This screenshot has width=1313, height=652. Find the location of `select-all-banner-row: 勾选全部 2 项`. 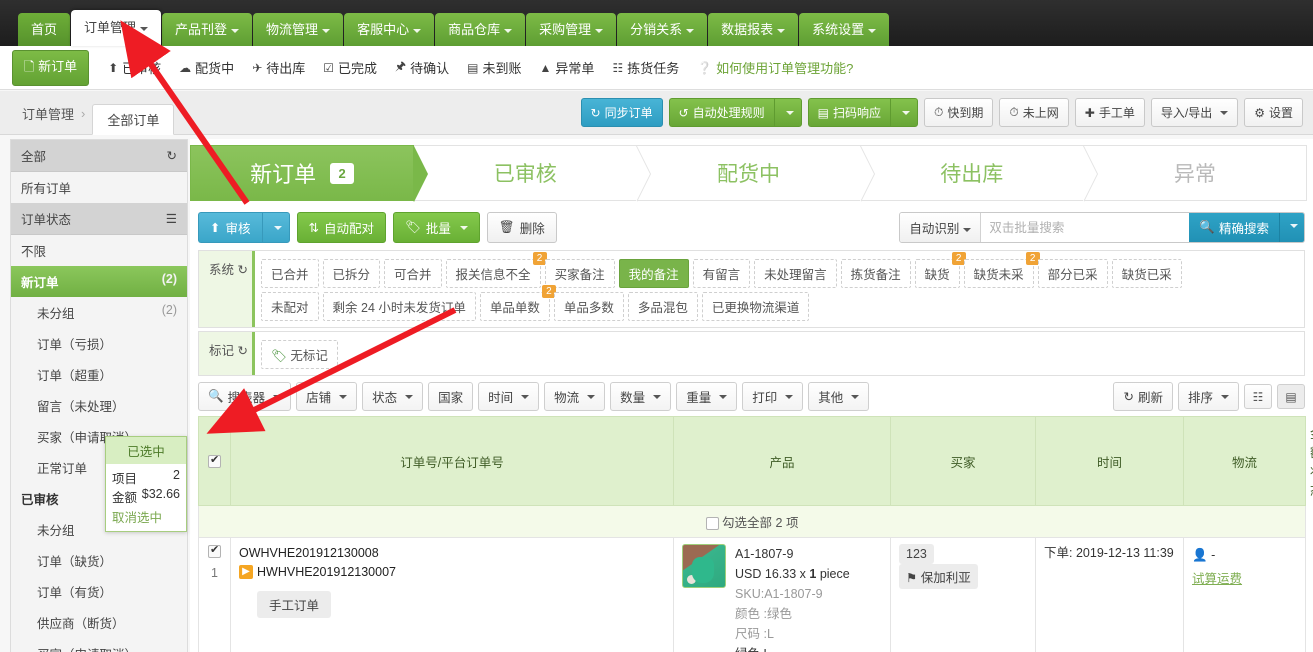

select-all-banner-row: 勾选全部 2 项 is located at coordinates (752, 521).